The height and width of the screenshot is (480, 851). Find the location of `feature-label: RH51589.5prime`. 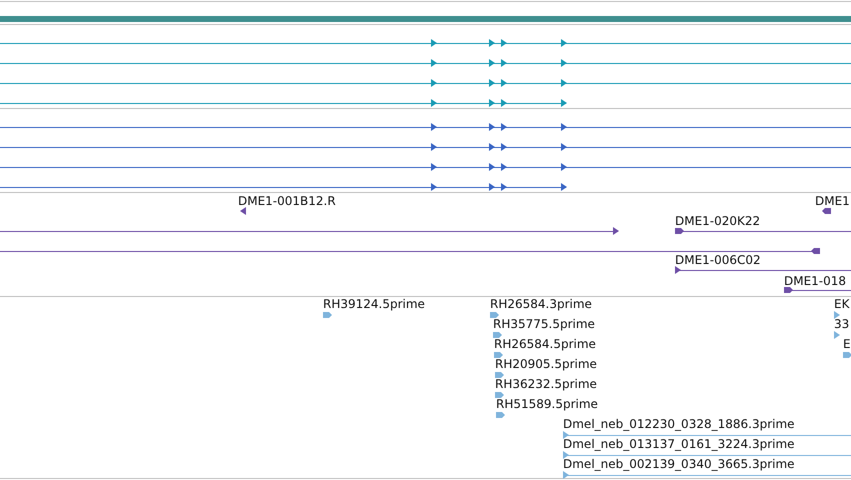

feature-label: RH51589.5prime is located at coordinates (547, 404).